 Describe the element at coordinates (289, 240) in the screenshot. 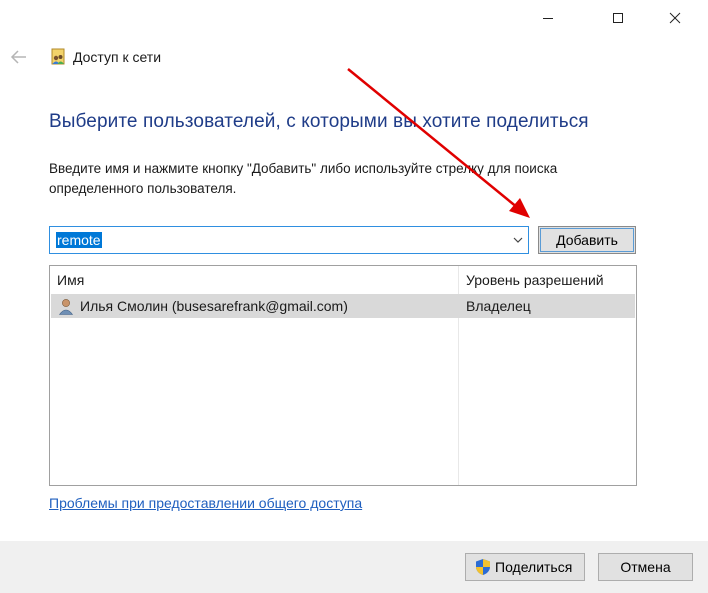

I see `user-name-combobox: remote` at that location.